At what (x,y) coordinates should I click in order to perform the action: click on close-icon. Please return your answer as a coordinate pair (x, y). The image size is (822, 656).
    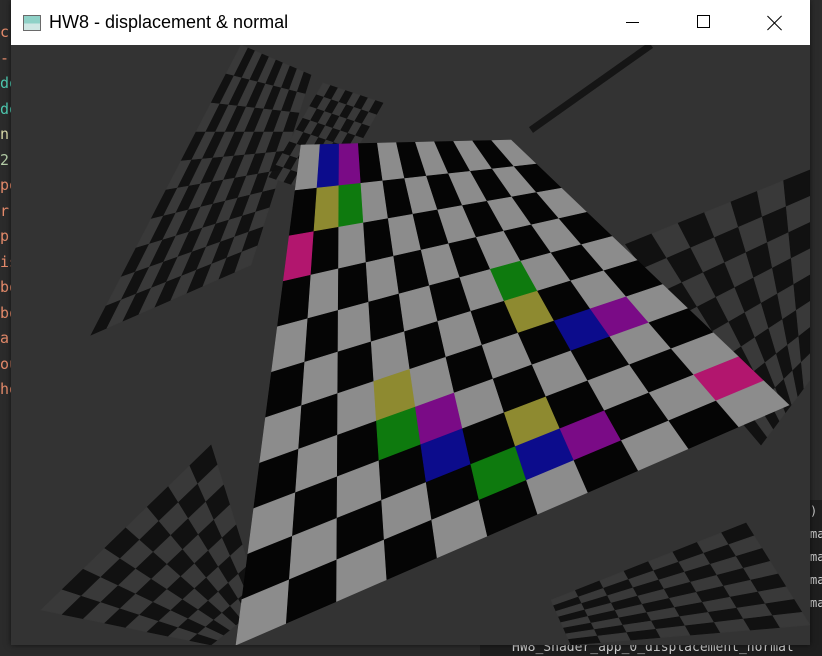
    Looking at the image, I should click on (775, 23).